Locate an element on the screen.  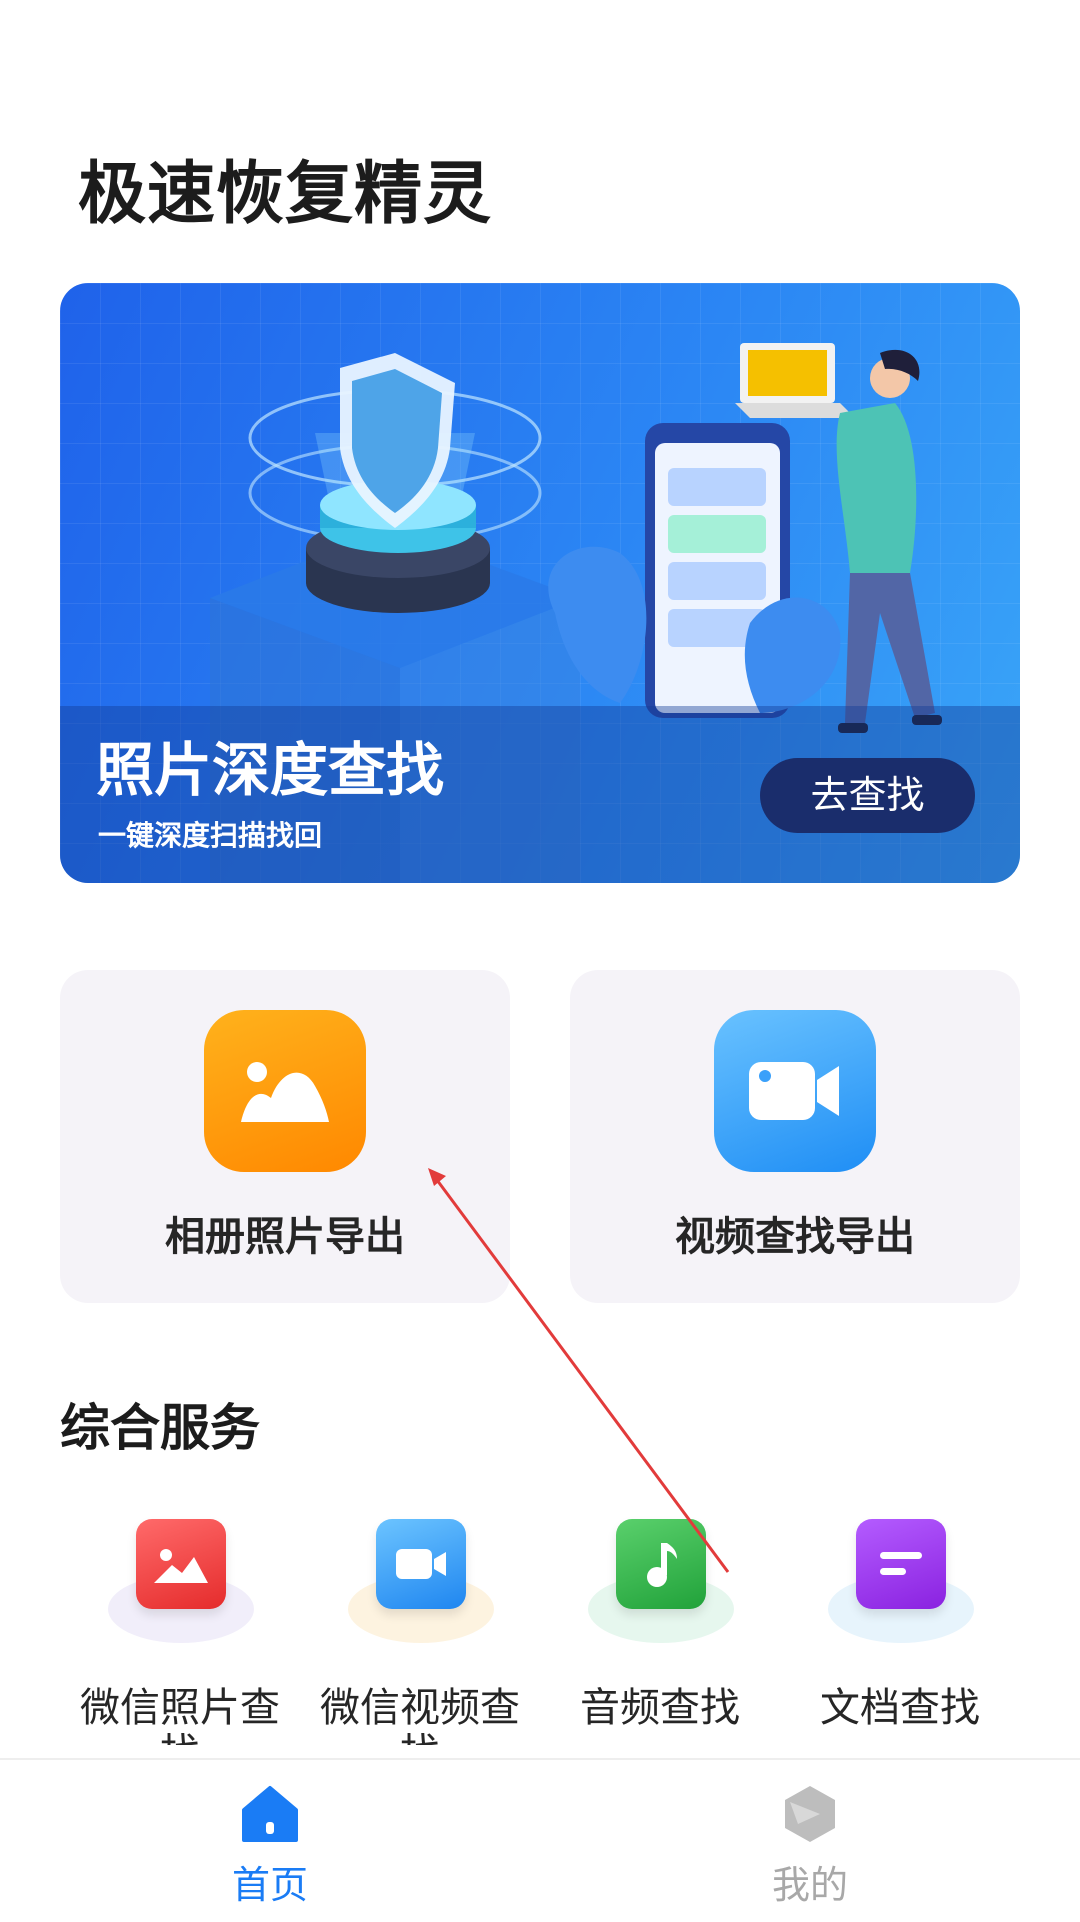
album-photo-export-card: 相册照片导出 is located at coordinates (285, 1136).